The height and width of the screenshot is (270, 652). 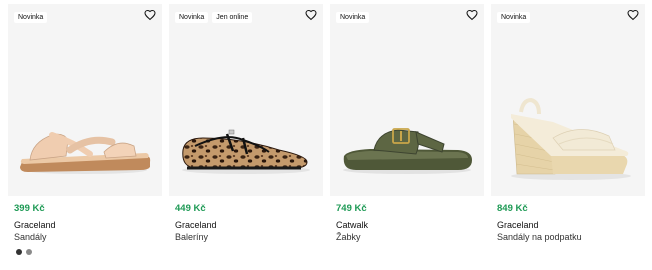 What do you see at coordinates (29, 208) in the screenshot?
I see `product-price: 399 Kč` at bounding box center [29, 208].